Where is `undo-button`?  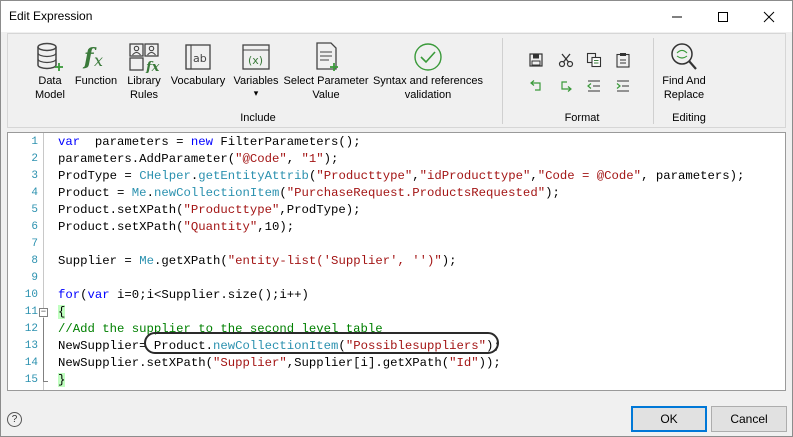
undo-button is located at coordinates (536, 86).